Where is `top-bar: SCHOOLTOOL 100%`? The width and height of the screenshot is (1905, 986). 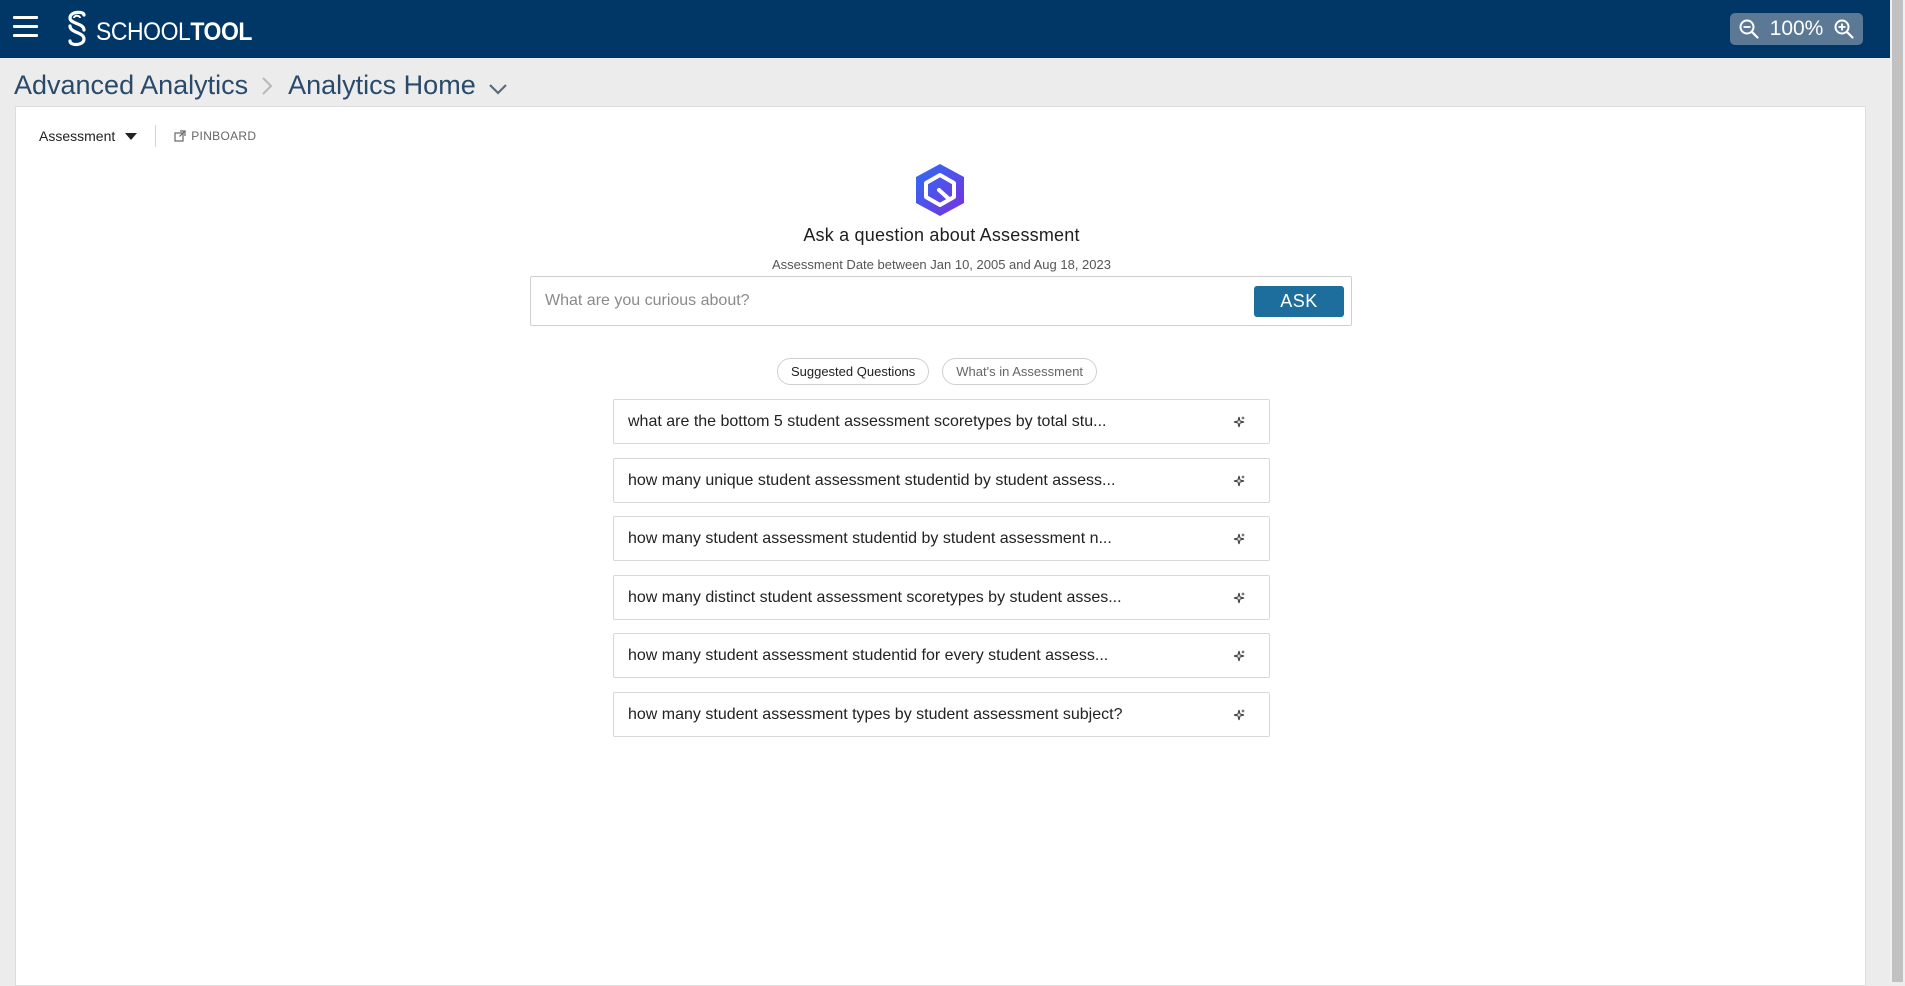
top-bar: SCHOOLTOOL 100% is located at coordinates (945, 29).